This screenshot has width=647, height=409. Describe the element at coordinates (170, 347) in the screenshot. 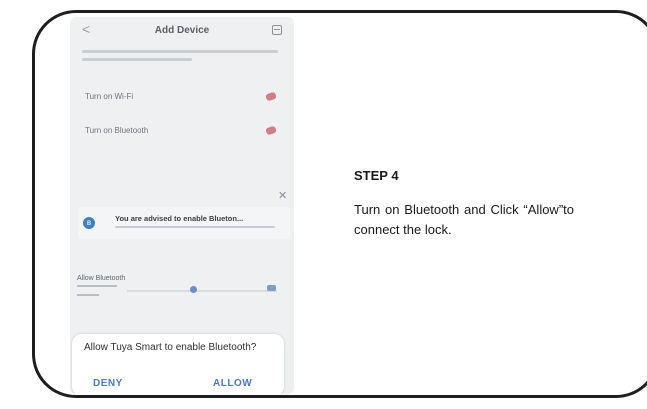

I see `dialog-message: Allow Tuya Smart to enable Bluetooth?` at that location.